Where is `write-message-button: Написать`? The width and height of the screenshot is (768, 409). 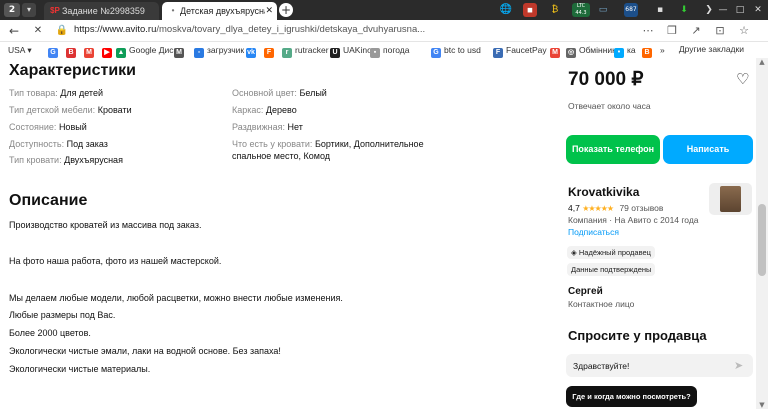
write-message-button: Написать is located at coordinates (708, 149).